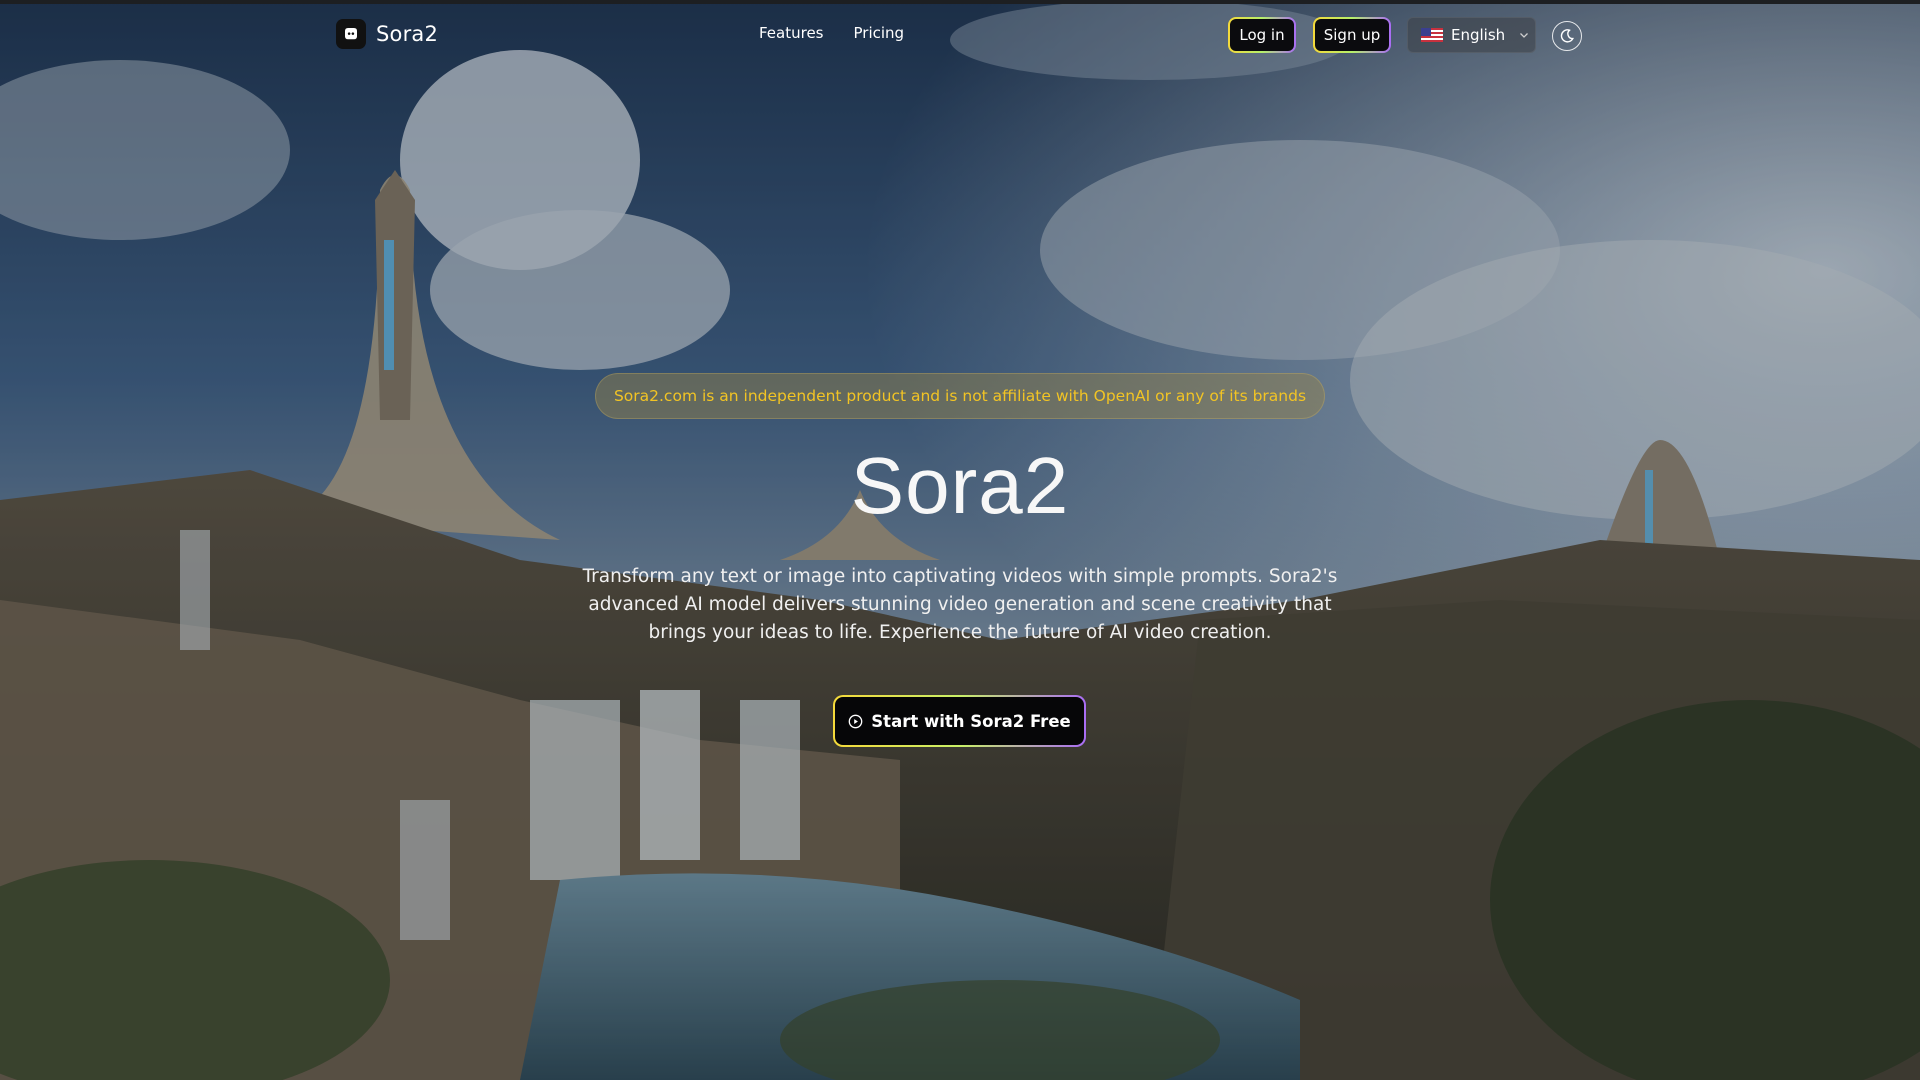 The height and width of the screenshot is (1080, 1920). What do you see at coordinates (1432, 35) in the screenshot?
I see `us-flag-icon` at bounding box center [1432, 35].